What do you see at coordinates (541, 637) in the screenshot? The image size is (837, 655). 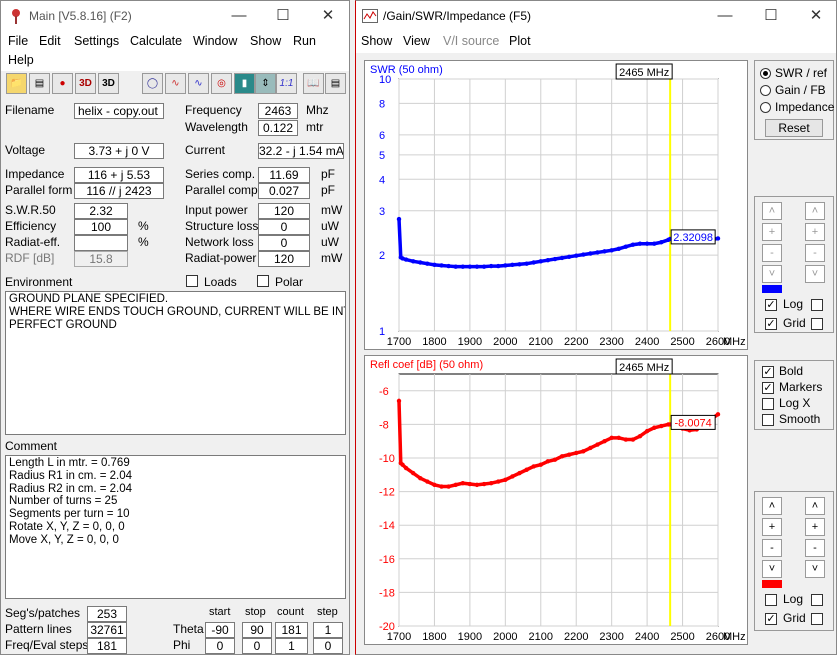 I see `x-tick-label: 2100` at bounding box center [541, 637].